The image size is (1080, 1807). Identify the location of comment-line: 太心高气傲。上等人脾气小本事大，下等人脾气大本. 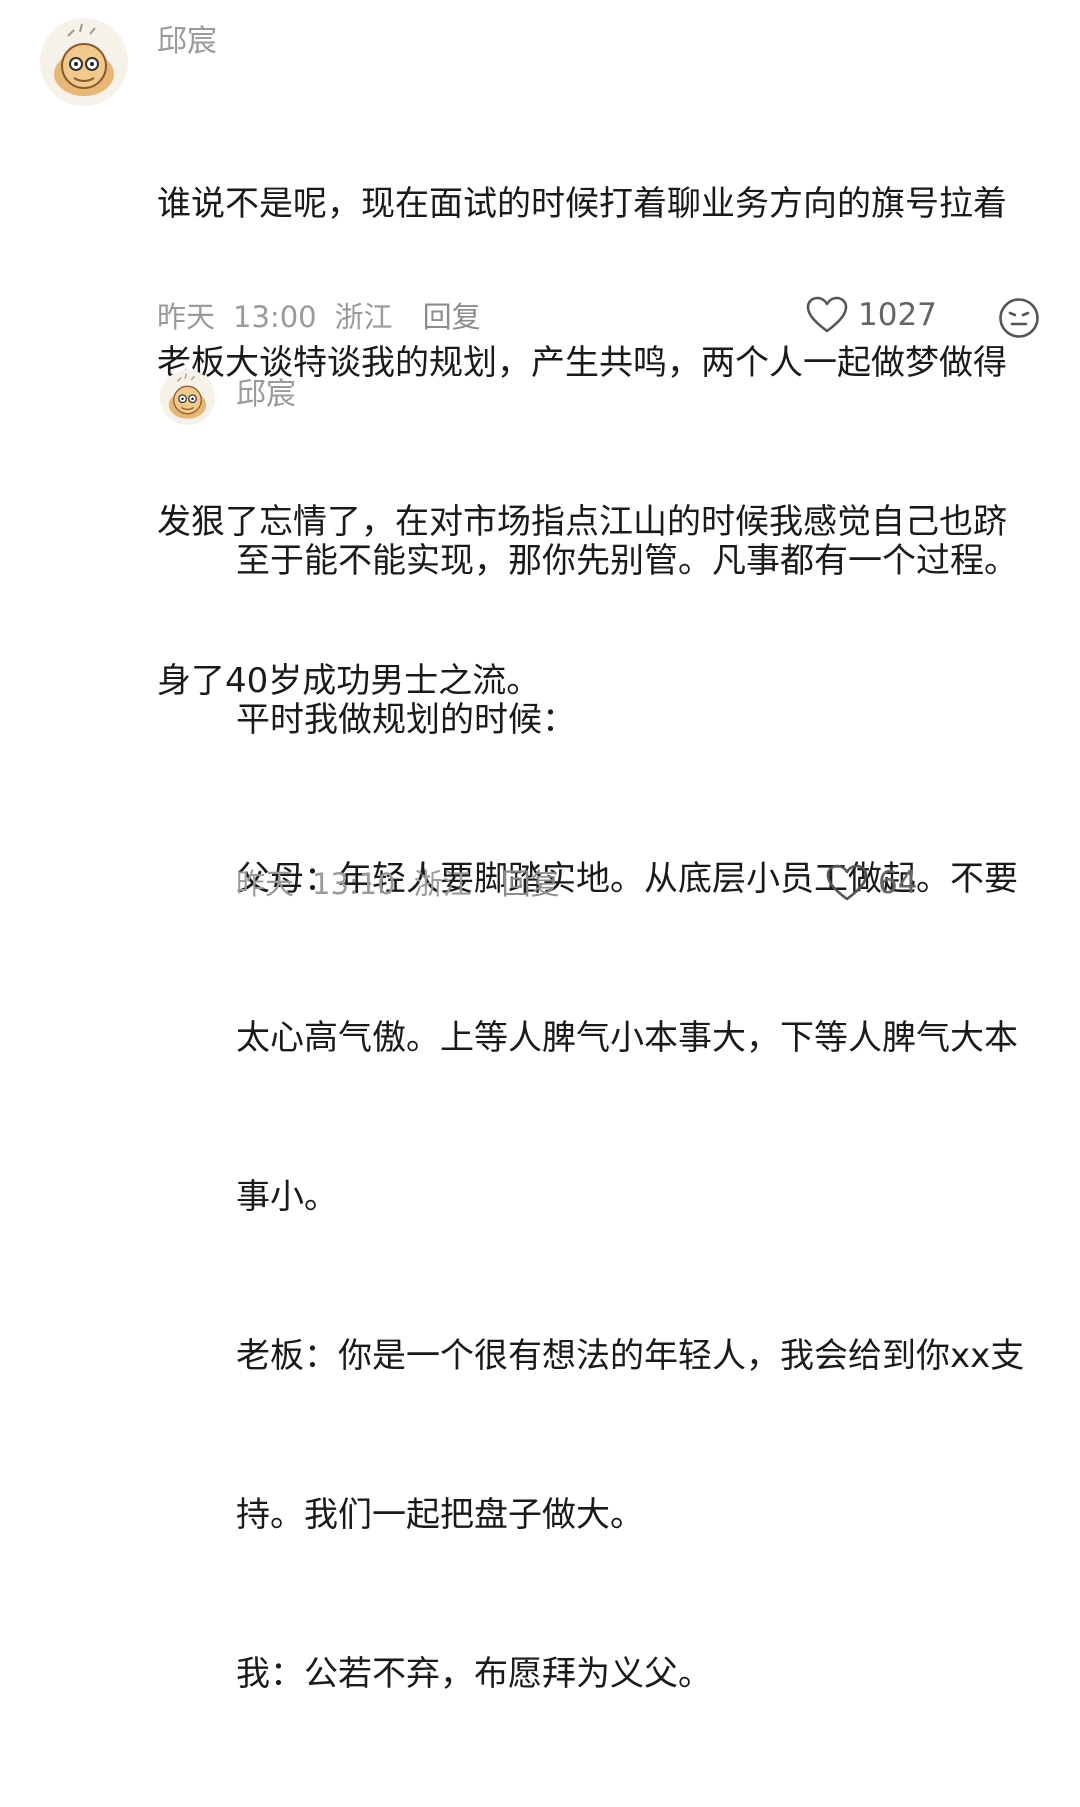
(627, 1038).